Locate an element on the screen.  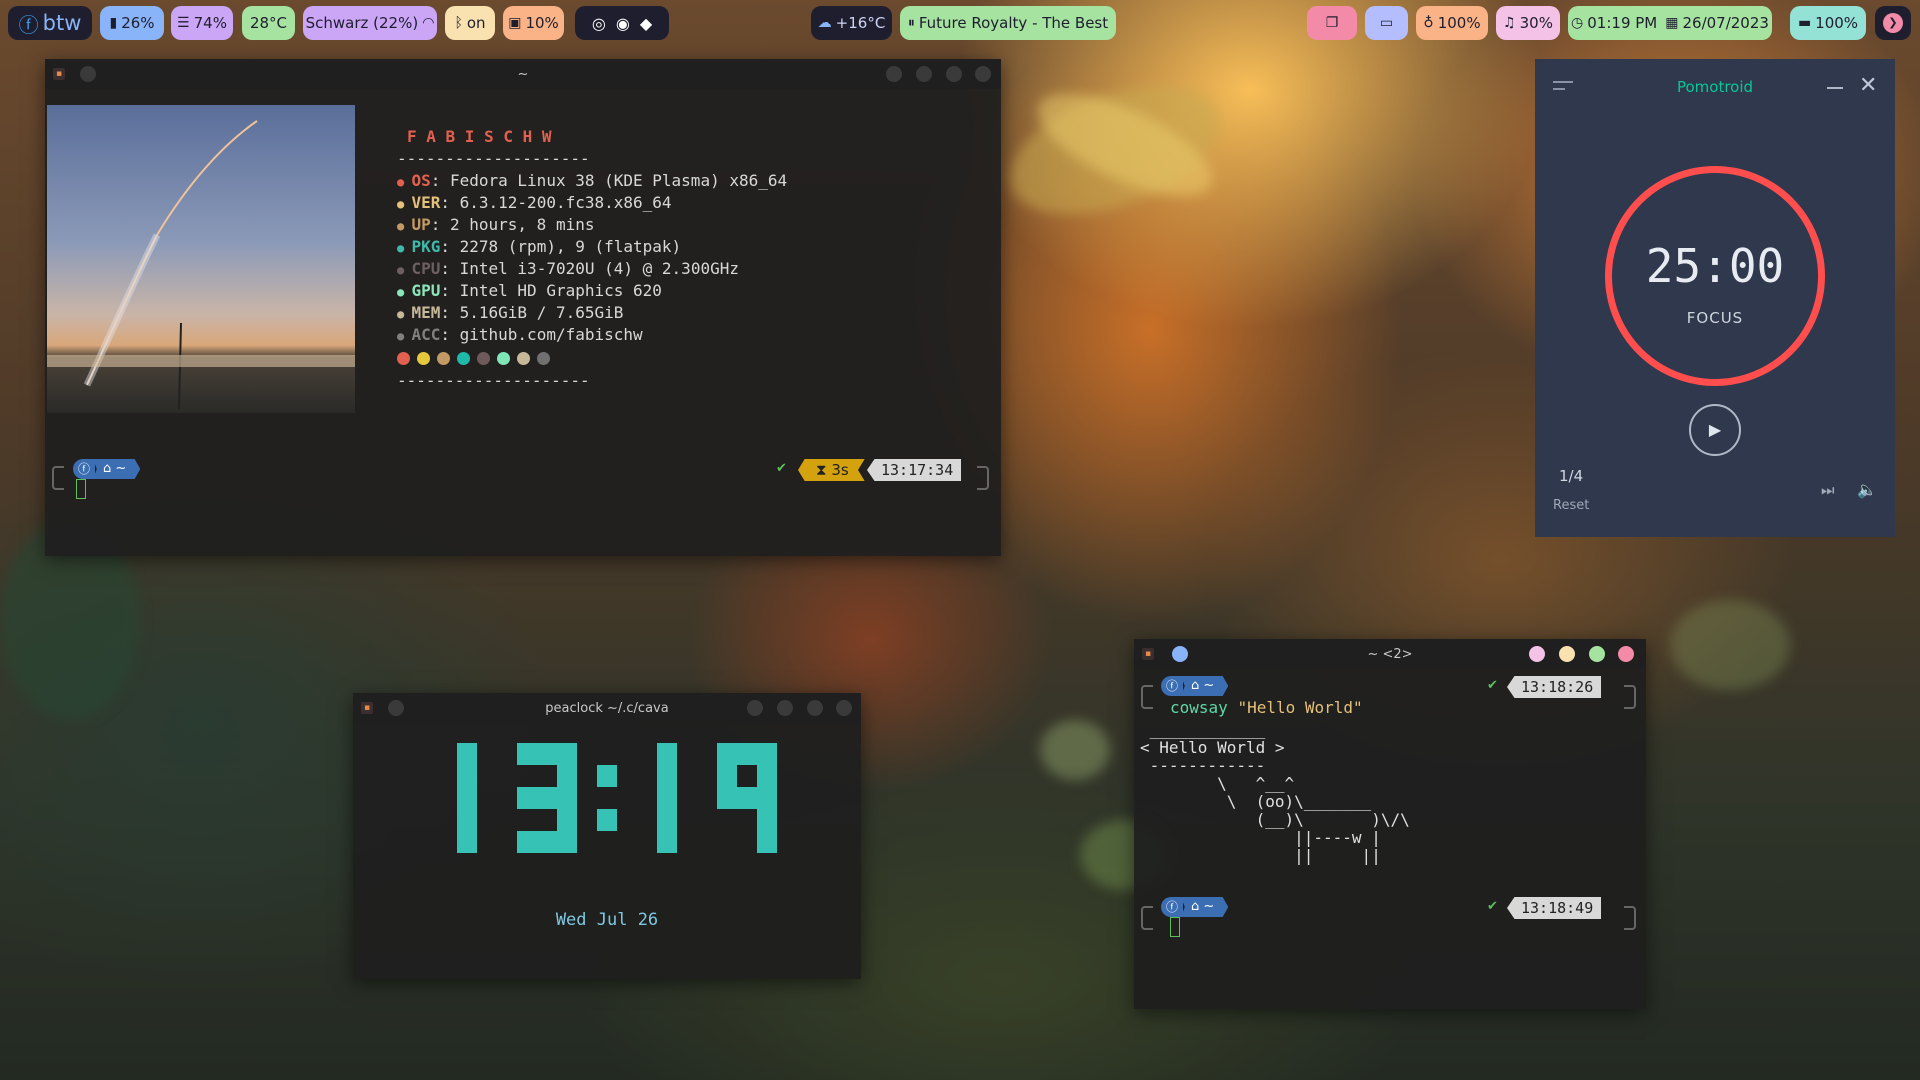
cloud-icon: ☁ is located at coordinates (824, 23).